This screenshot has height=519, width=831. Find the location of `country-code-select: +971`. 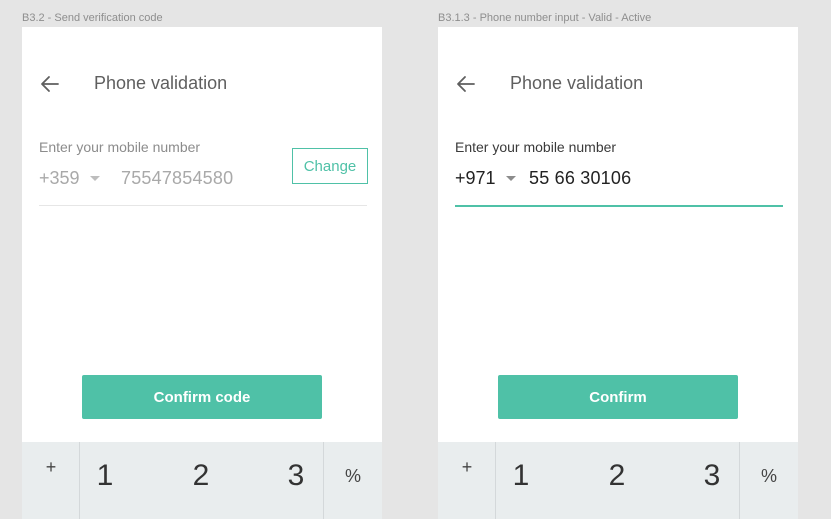

country-code-select: +971 is located at coordinates (475, 178).